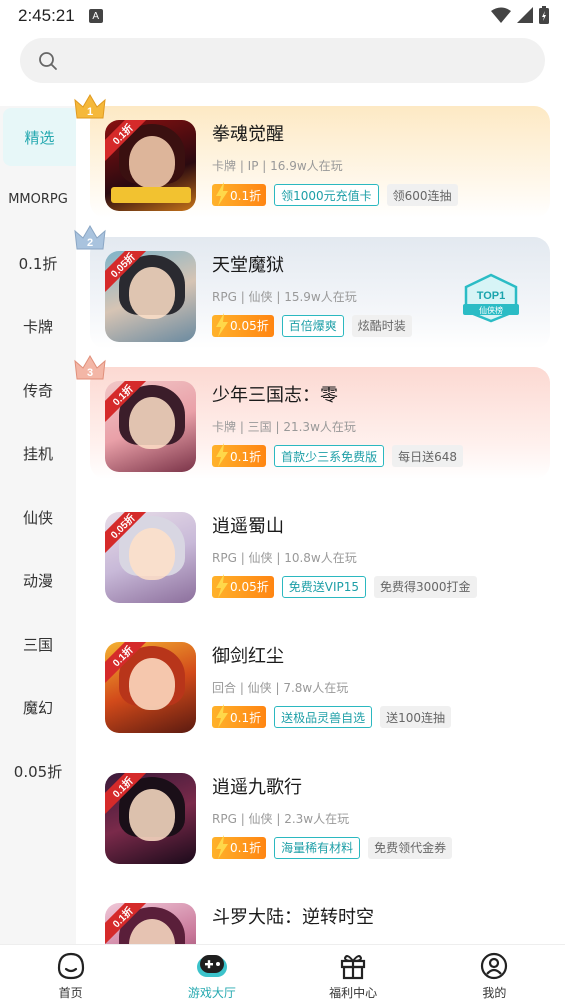  I want to click on nav-mine-label: 我的, so click(494, 993).